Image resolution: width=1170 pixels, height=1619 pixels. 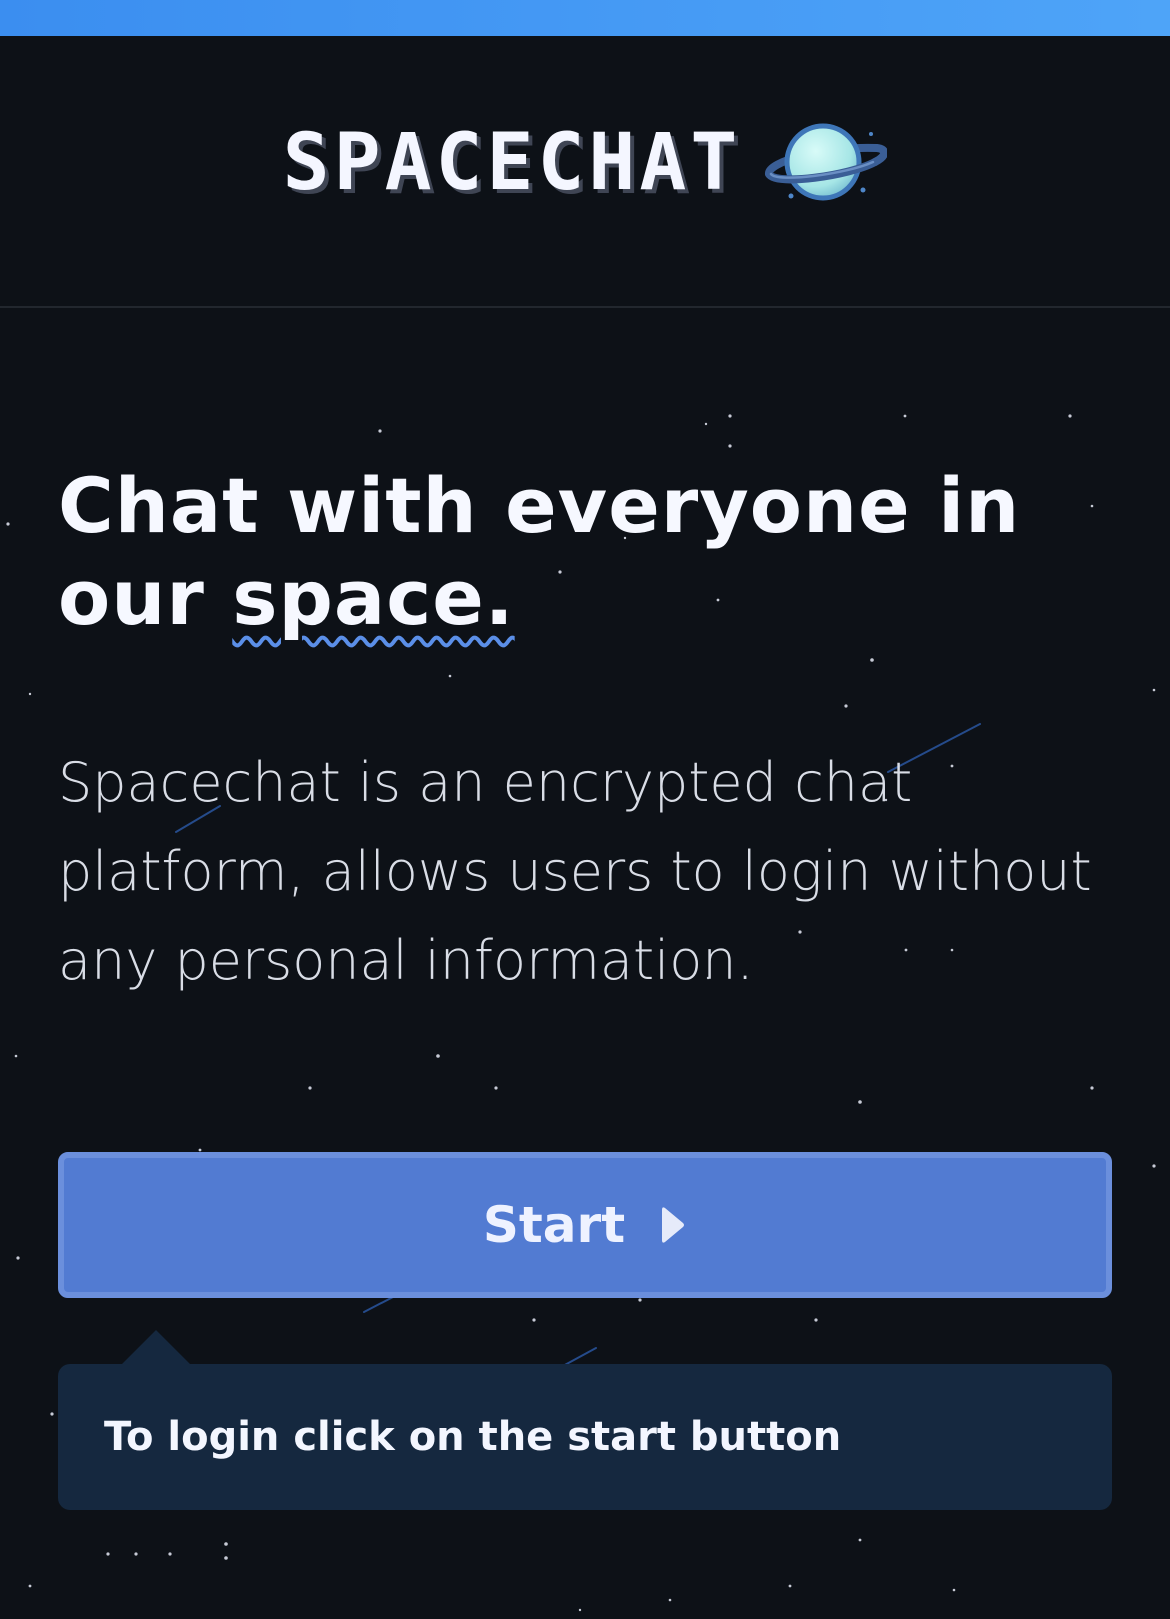 I want to click on top-accent-bar, so click(x=585, y=18).